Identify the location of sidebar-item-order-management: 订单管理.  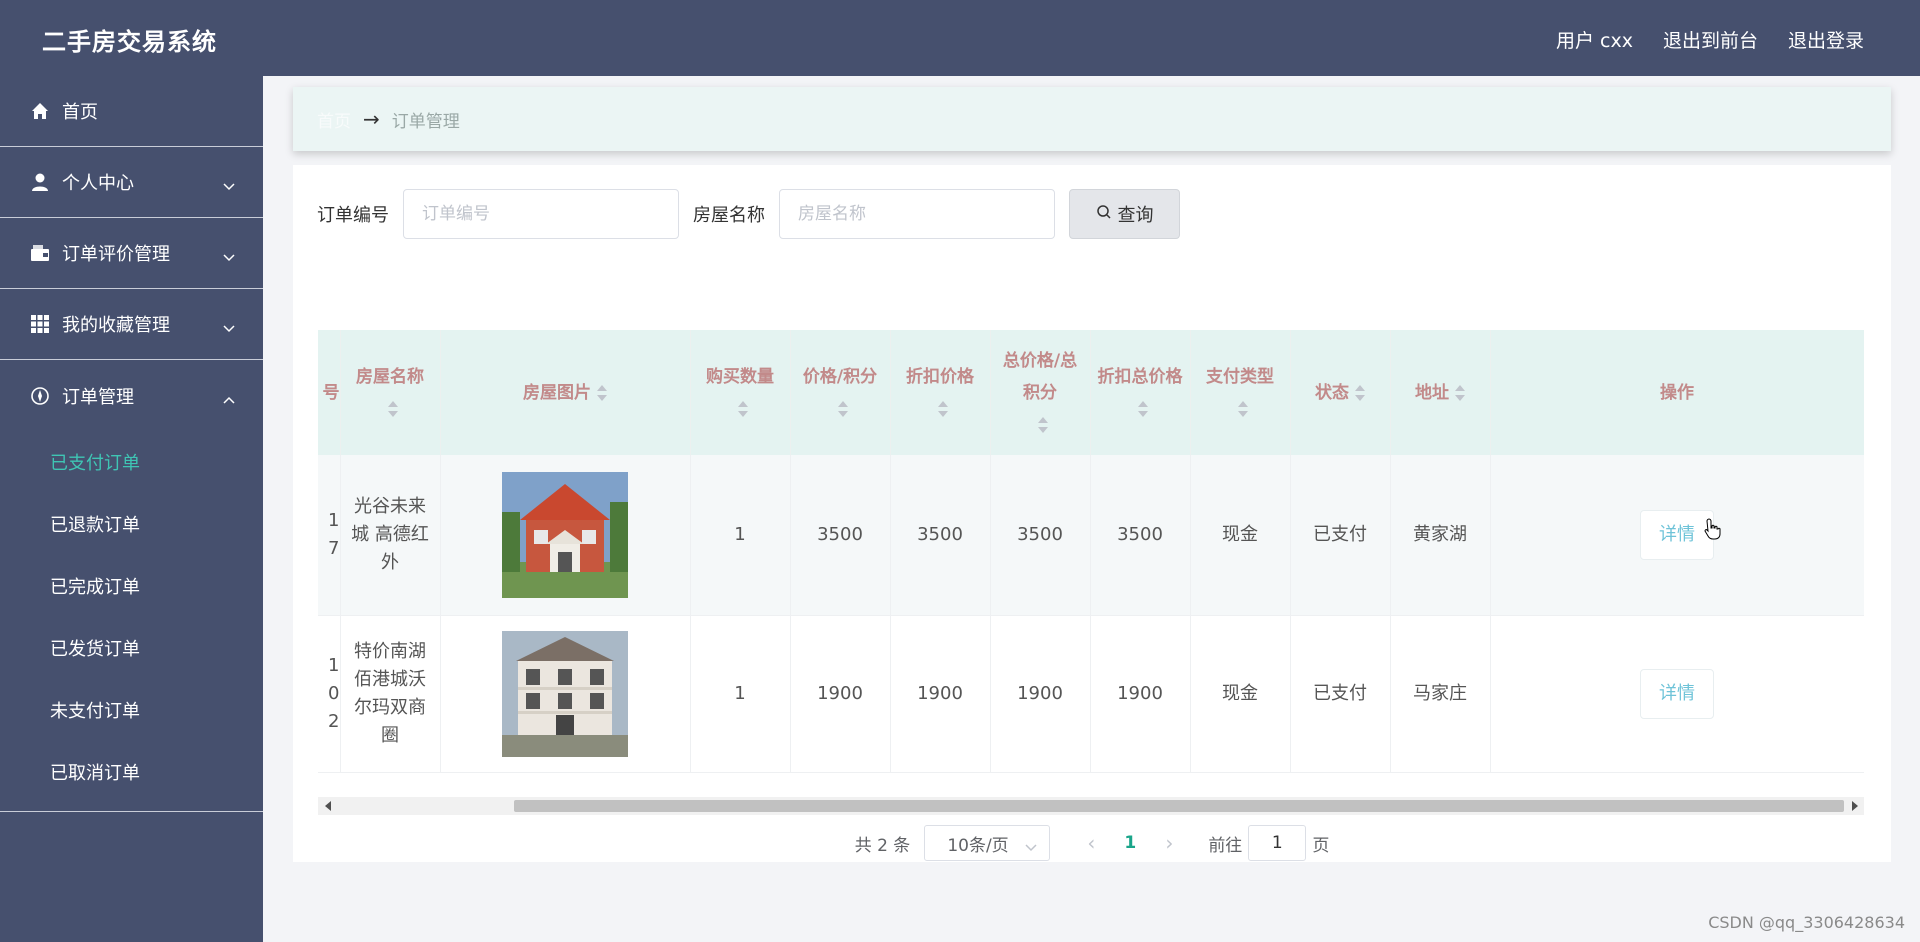
(131, 395).